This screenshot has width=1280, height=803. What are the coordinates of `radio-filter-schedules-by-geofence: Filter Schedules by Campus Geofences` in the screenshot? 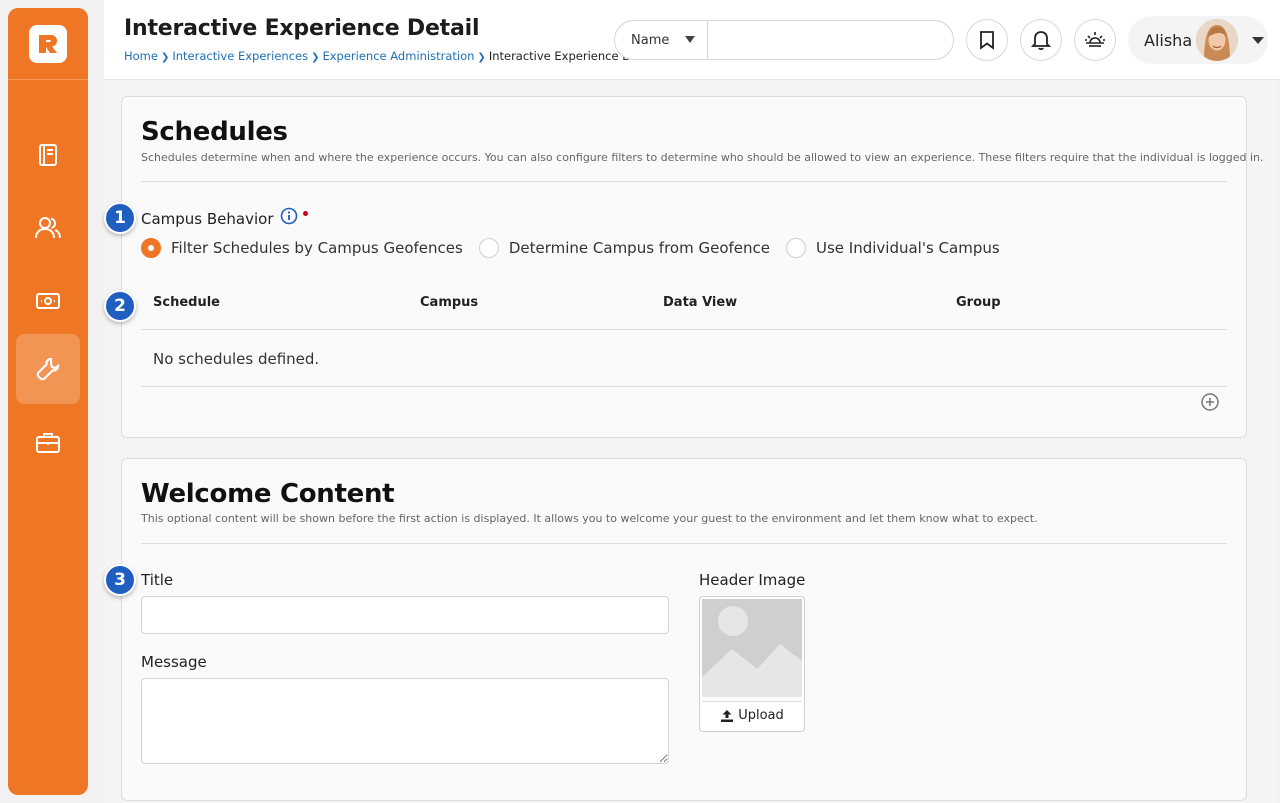 It's located at (302, 248).